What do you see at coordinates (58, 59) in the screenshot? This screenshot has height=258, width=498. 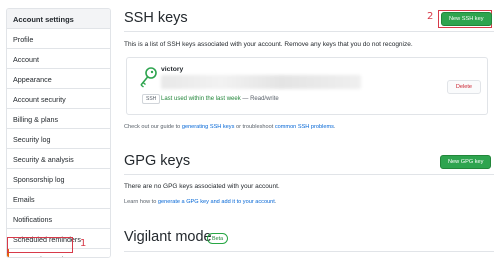 I see `sidebar-item-account: Account` at bounding box center [58, 59].